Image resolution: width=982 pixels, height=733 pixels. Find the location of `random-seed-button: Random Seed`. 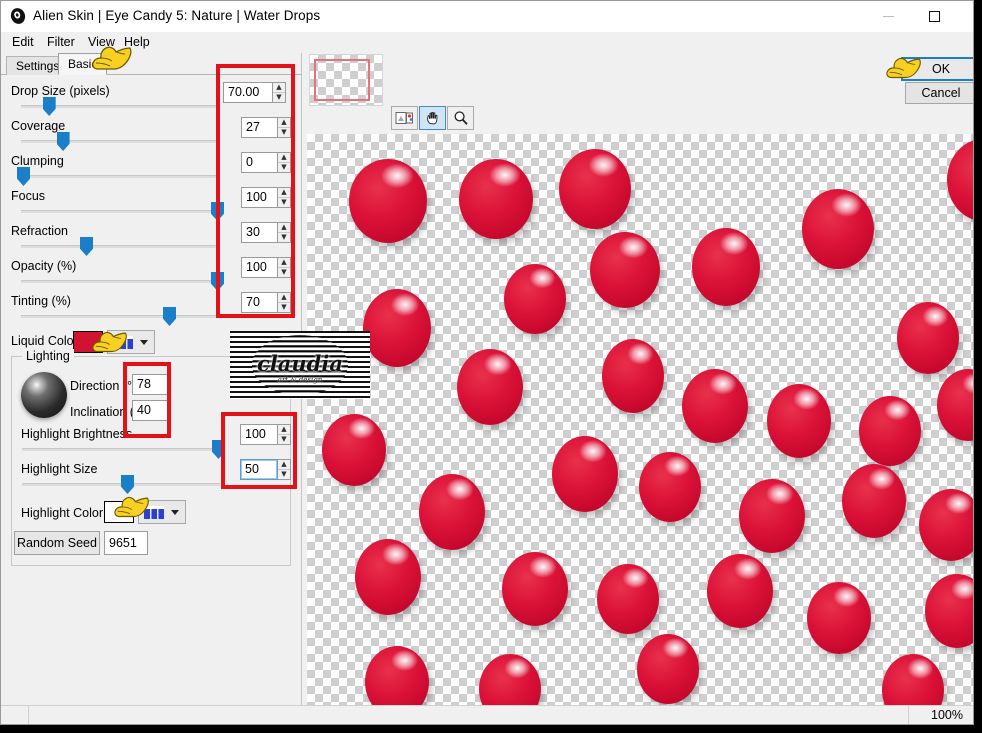

random-seed-button: Random Seed is located at coordinates (57, 543).